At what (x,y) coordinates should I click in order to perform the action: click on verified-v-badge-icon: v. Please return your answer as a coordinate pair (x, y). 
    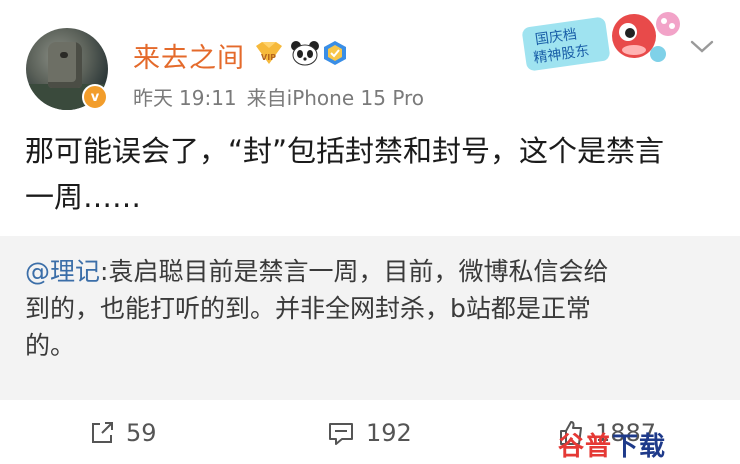
    Looking at the image, I should click on (95, 97).